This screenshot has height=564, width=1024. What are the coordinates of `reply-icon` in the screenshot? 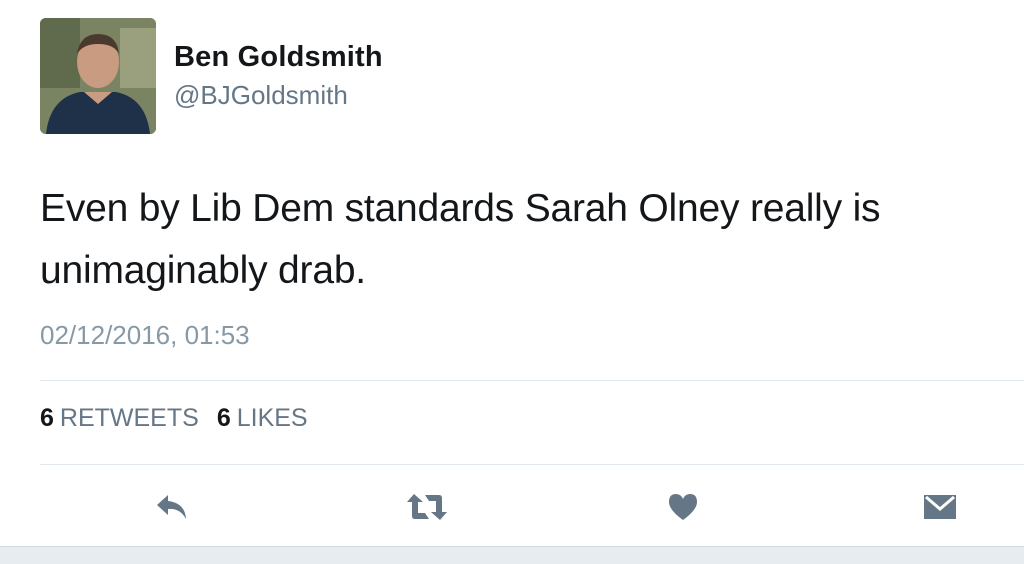 It's located at (171, 507).